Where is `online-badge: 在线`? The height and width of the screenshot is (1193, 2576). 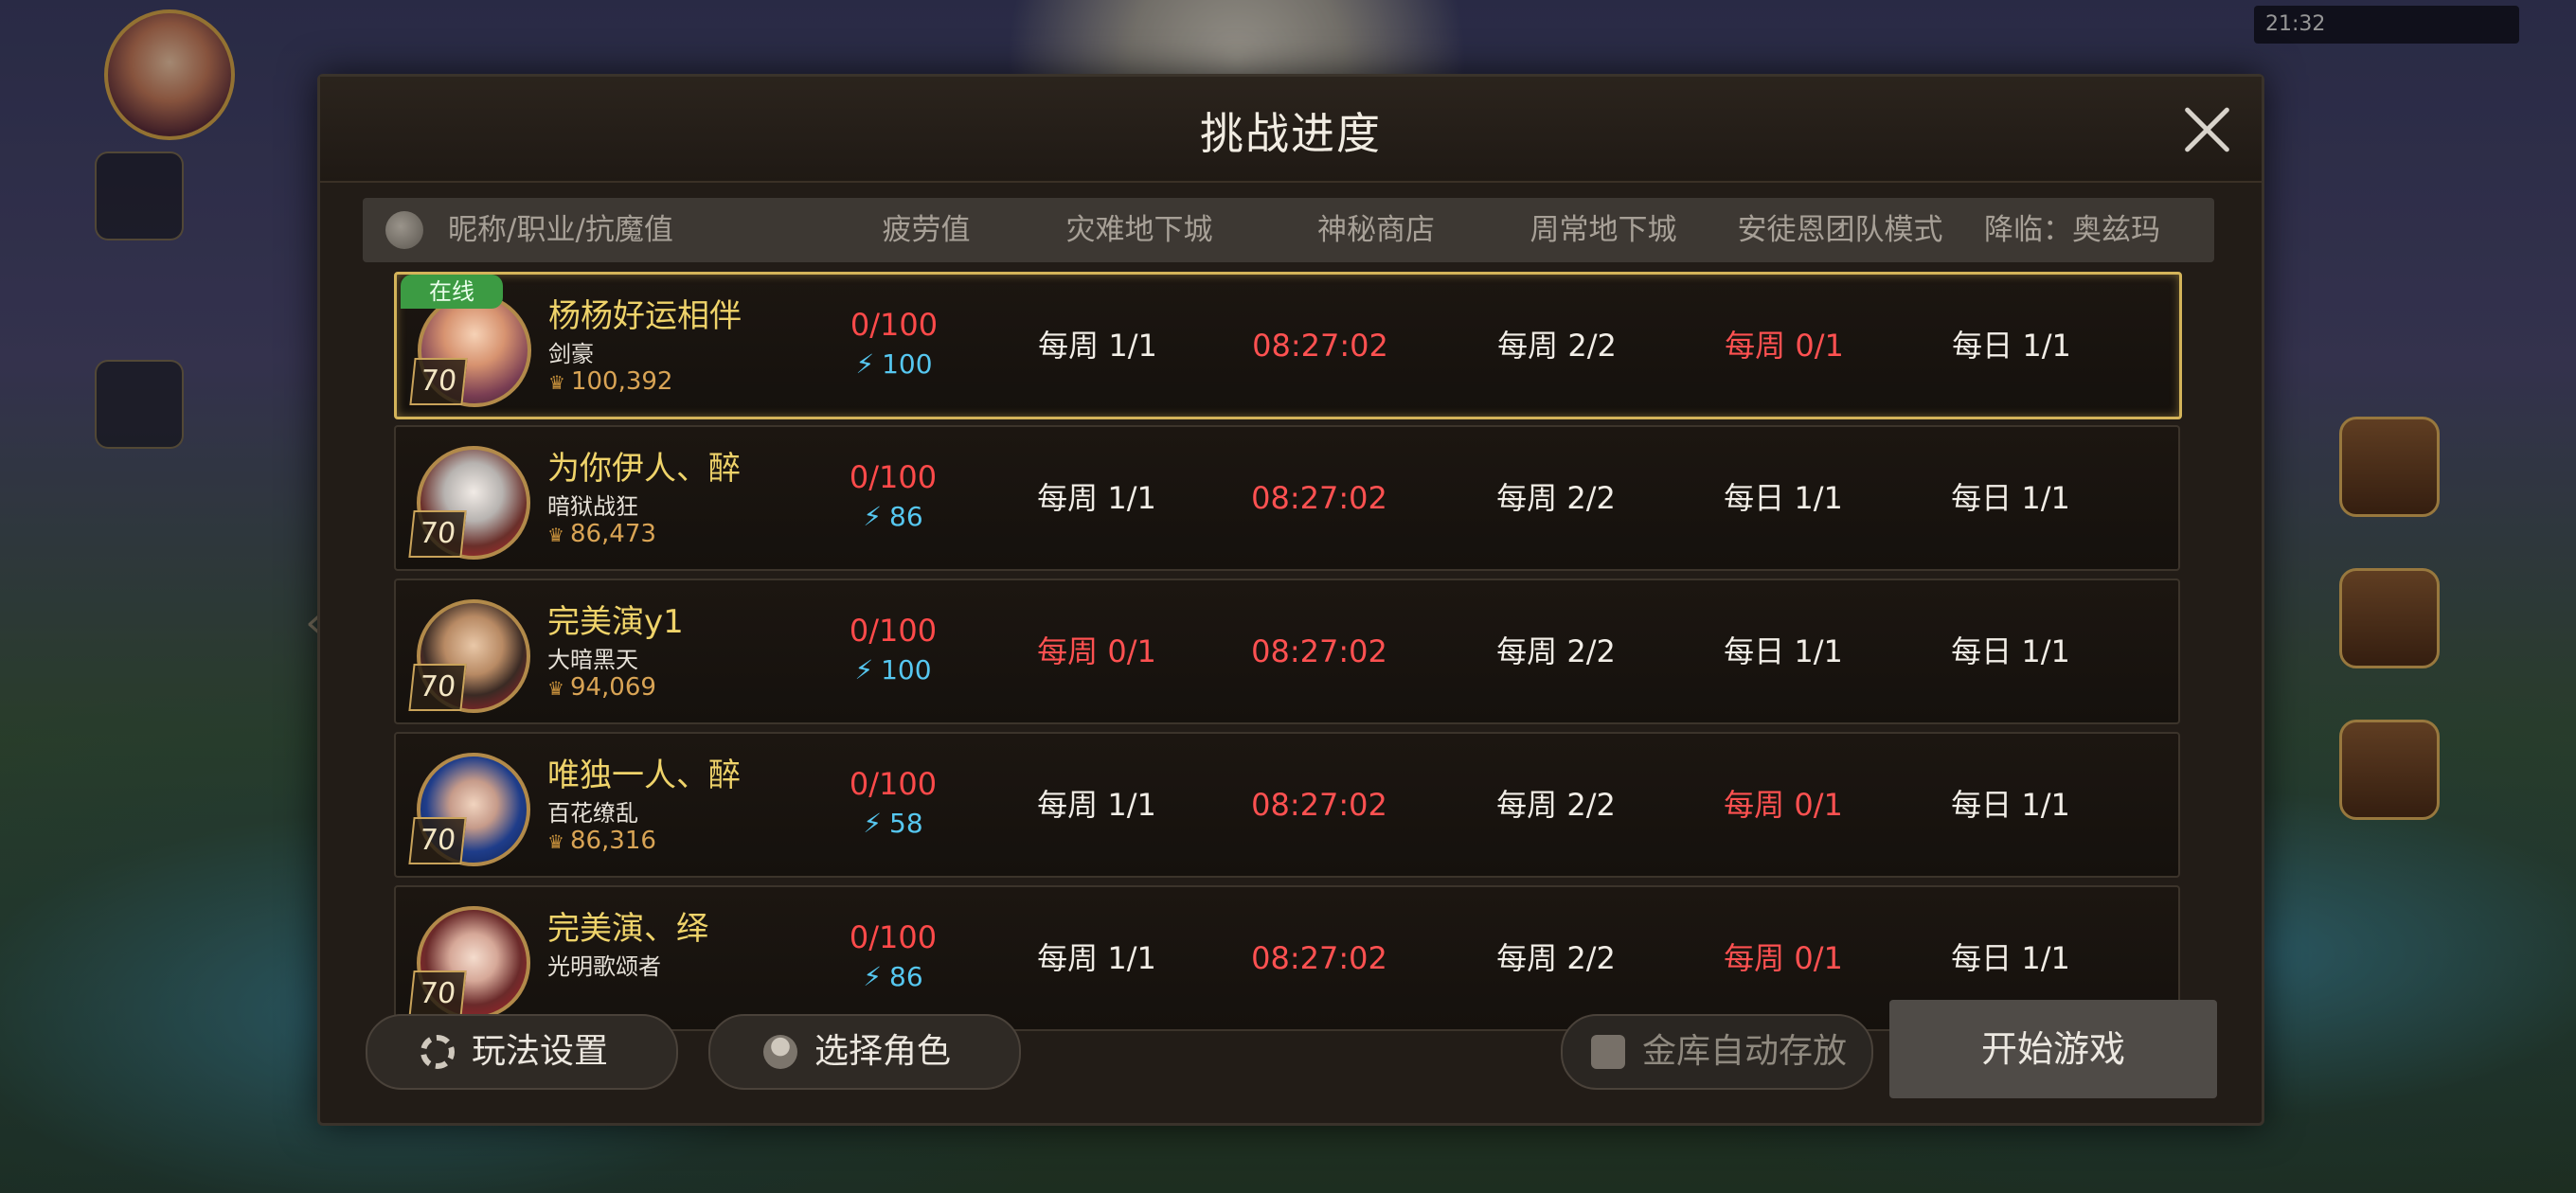
online-badge: 在线 is located at coordinates (452, 292).